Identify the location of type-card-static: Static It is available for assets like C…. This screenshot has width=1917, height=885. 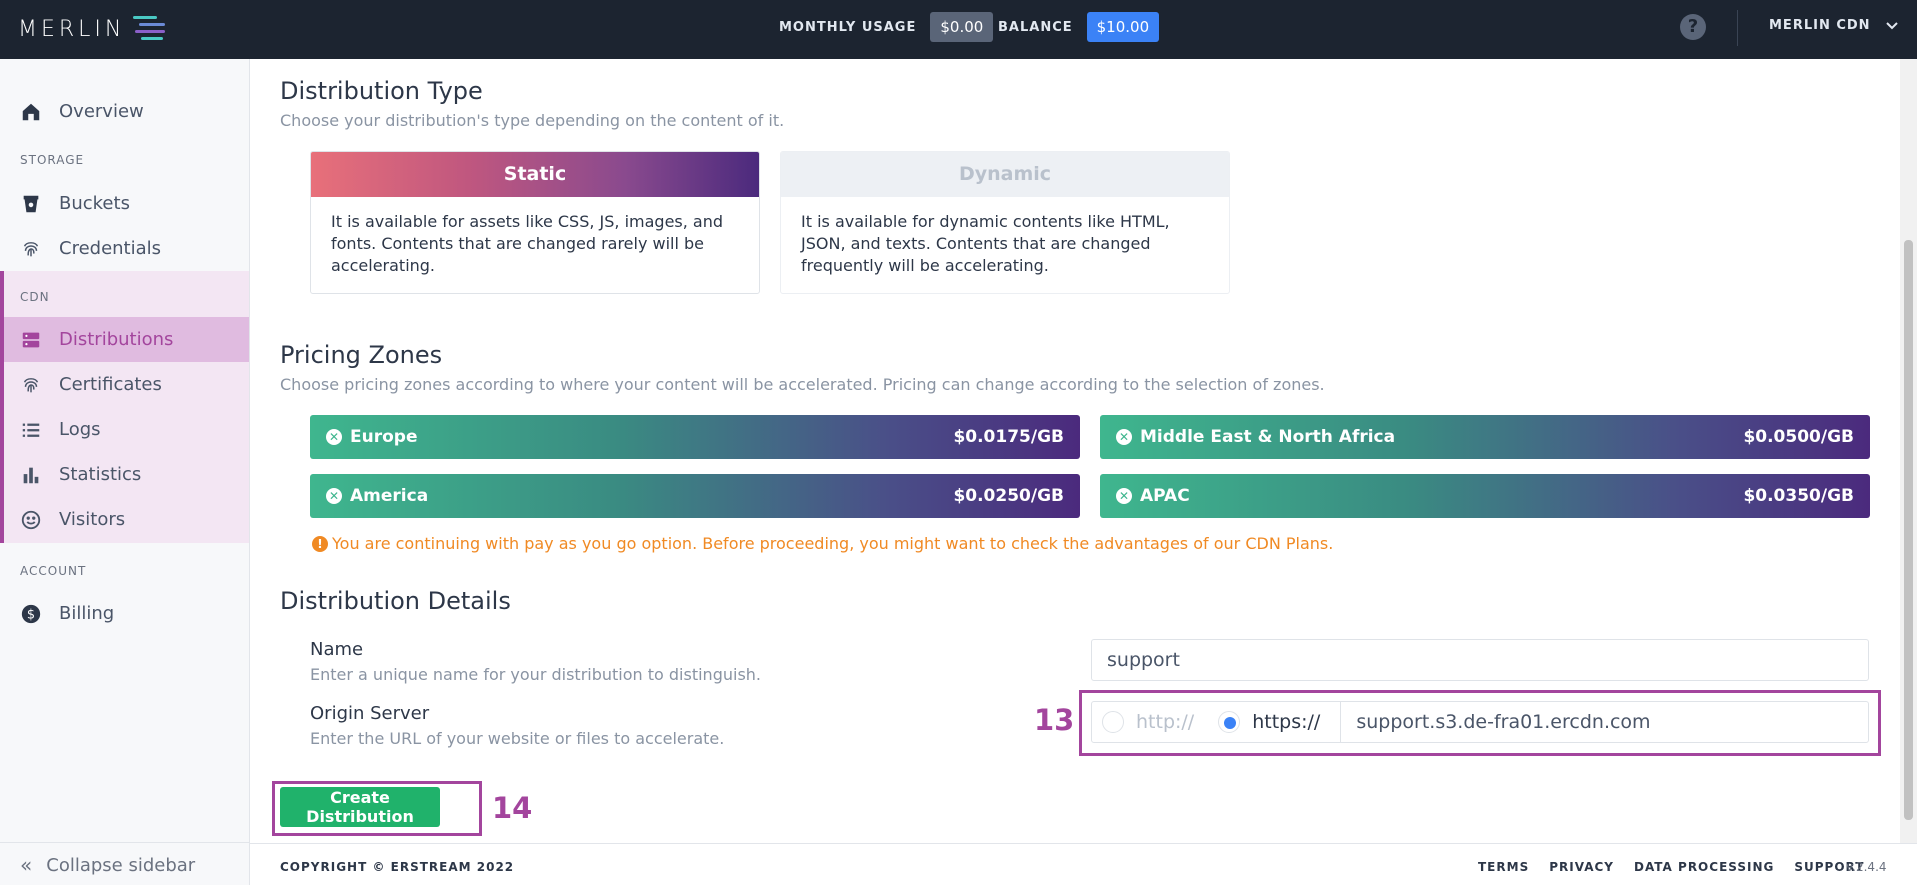
(535, 222).